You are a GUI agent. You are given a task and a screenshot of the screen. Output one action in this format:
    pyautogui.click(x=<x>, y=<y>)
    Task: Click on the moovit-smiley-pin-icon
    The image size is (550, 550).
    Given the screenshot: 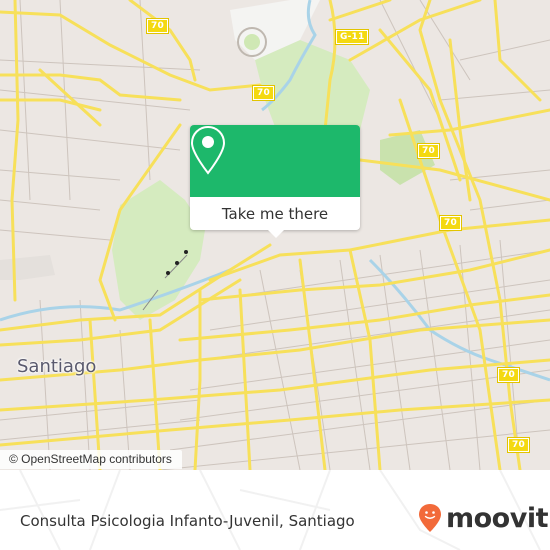 What is the action you would take?
    pyautogui.click(x=430, y=518)
    